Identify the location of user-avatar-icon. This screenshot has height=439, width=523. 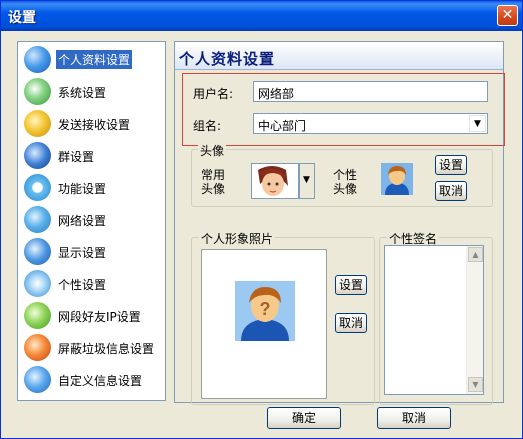
(397, 179).